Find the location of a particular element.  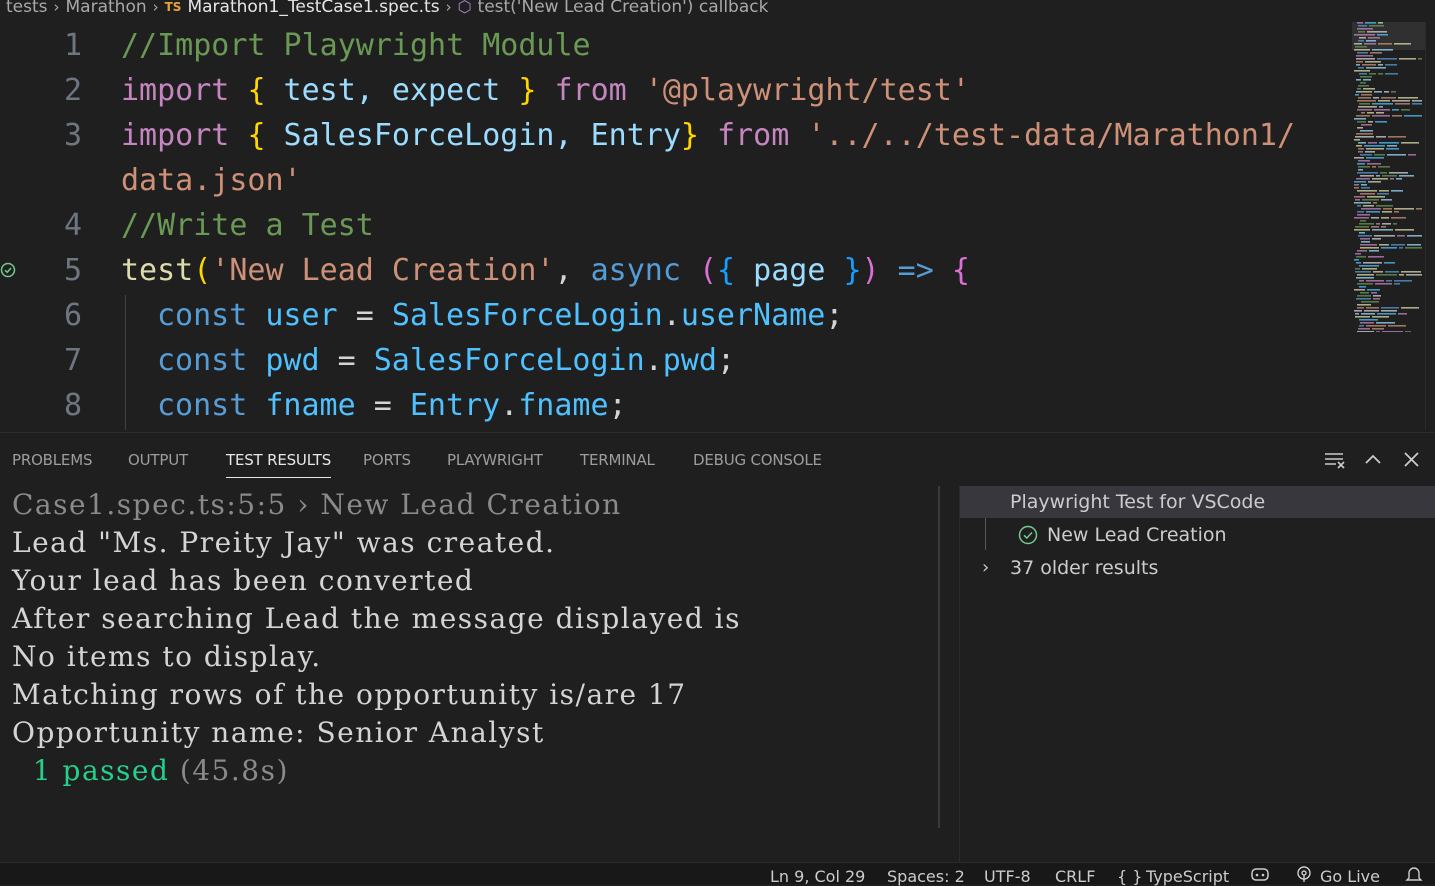

breadcrumb-folder-tests: tests is located at coordinates (27, 8).